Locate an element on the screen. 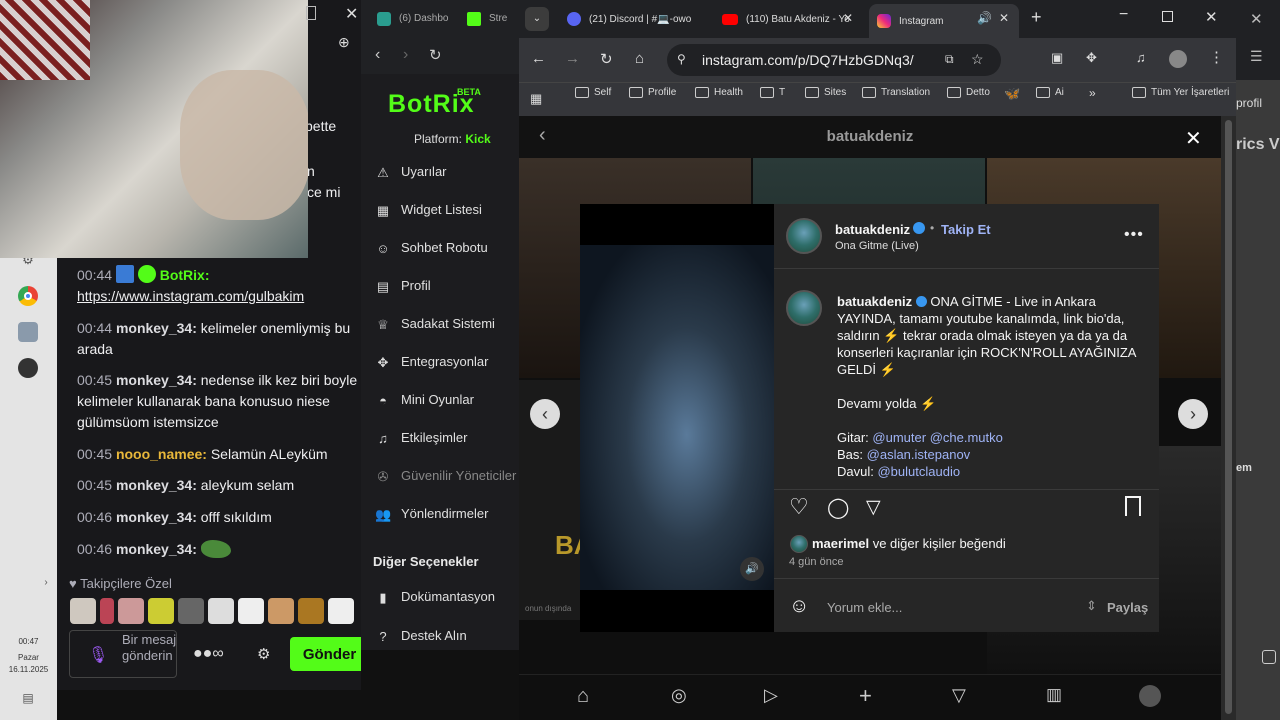 This screenshot has height=720, width=1280. menu-item-profile: ▤ Profil is located at coordinates (403, 286).